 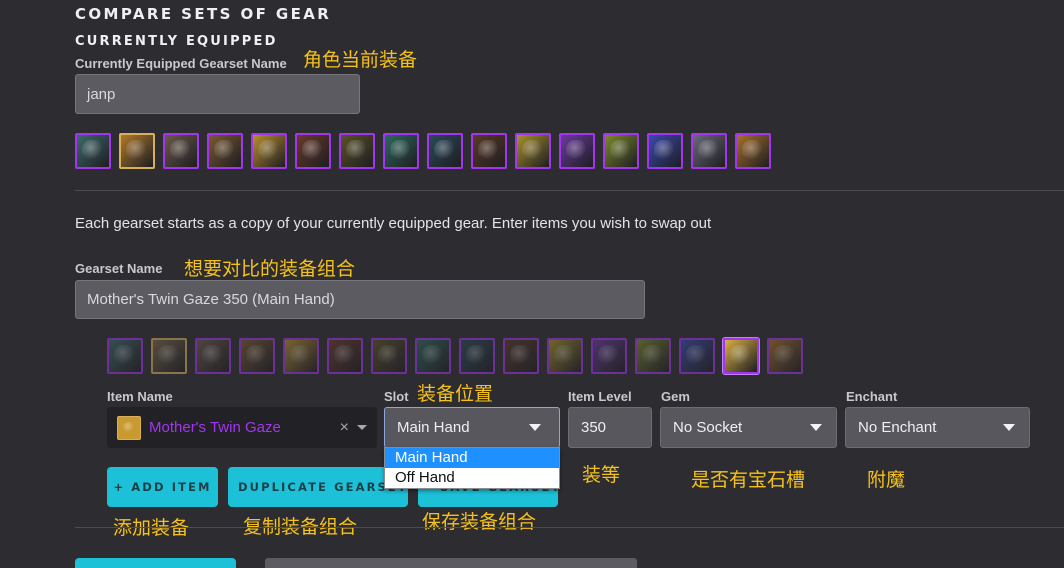 What do you see at coordinates (162, 487) in the screenshot?
I see `add-item-button: + ADD ITEM` at bounding box center [162, 487].